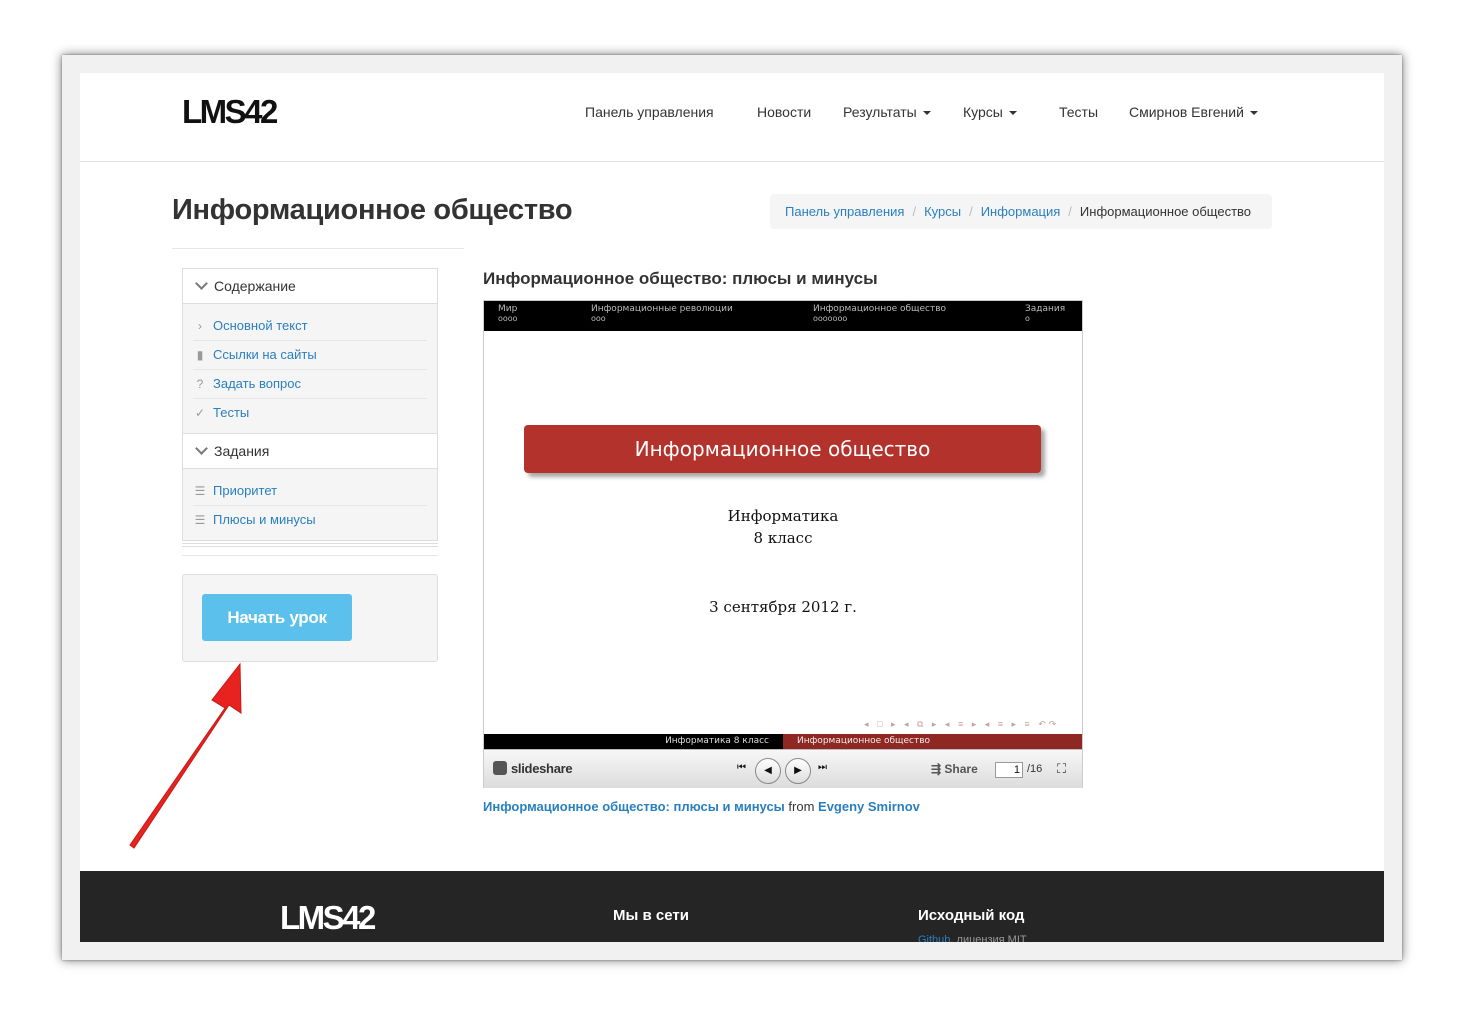  What do you see at coordinates (245, 490) in the screenshot?
I see `sidebar-item-label: Приоритет` at bounding box center [245, 490].